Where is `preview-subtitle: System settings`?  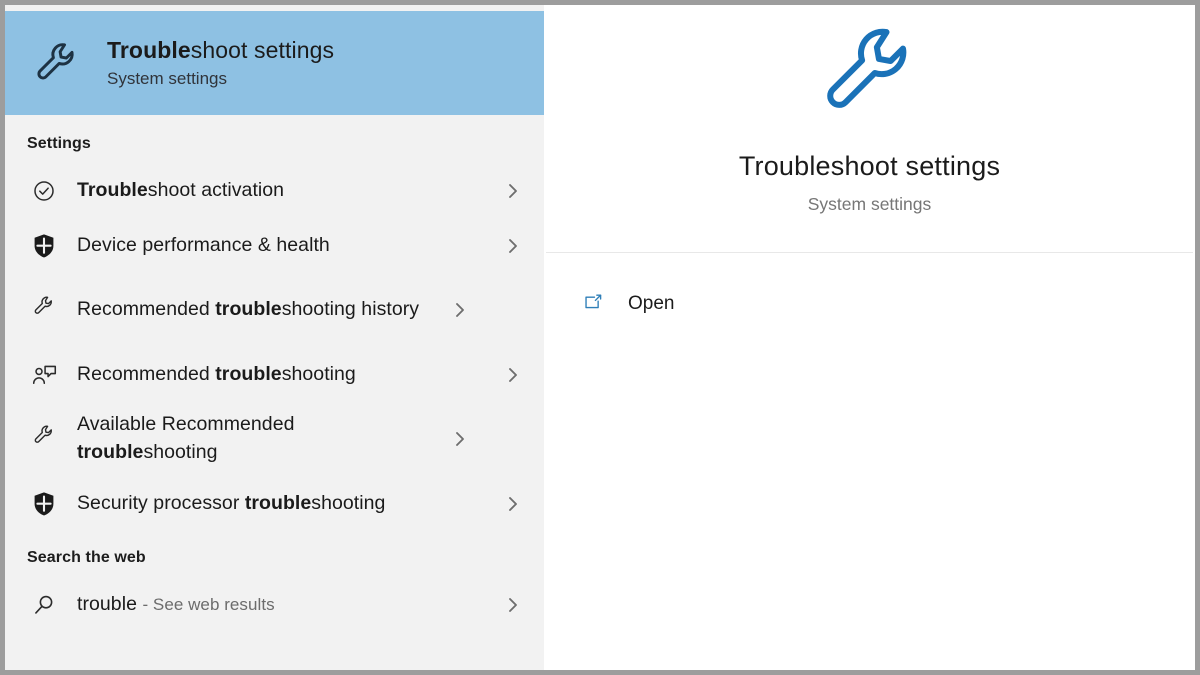 preview-subtitle: System settings is located at coordinates (869, 204).